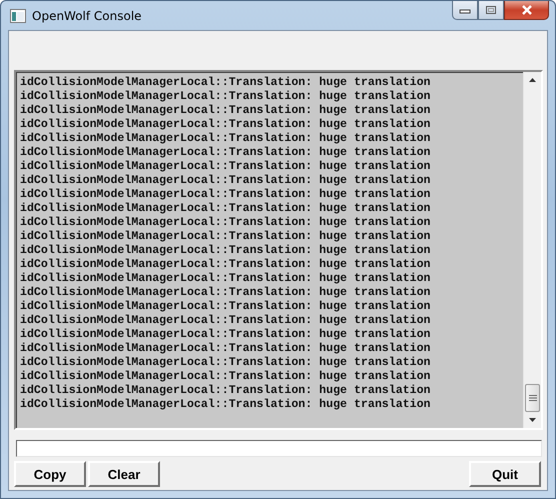 The width and height of the screenshot is (556, 499). Describe the element at coordinates (505, 474) in the screenshot. I see `console-button: Quit` at that location.